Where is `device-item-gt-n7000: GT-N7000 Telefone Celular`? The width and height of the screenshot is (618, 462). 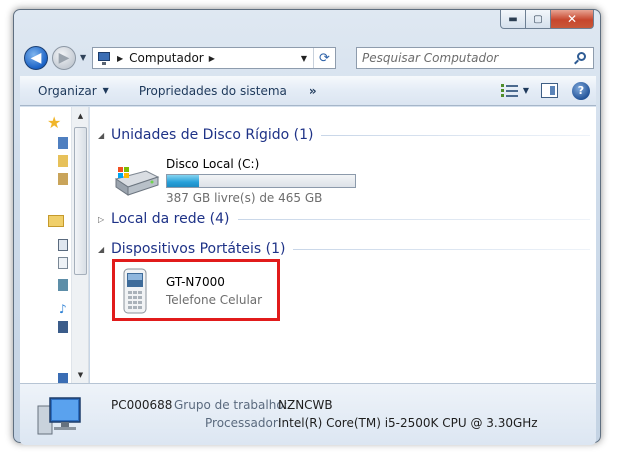
device-item-gt-n7000: GT-N7000 Telefone Celular is located at coordinates (196, 290).